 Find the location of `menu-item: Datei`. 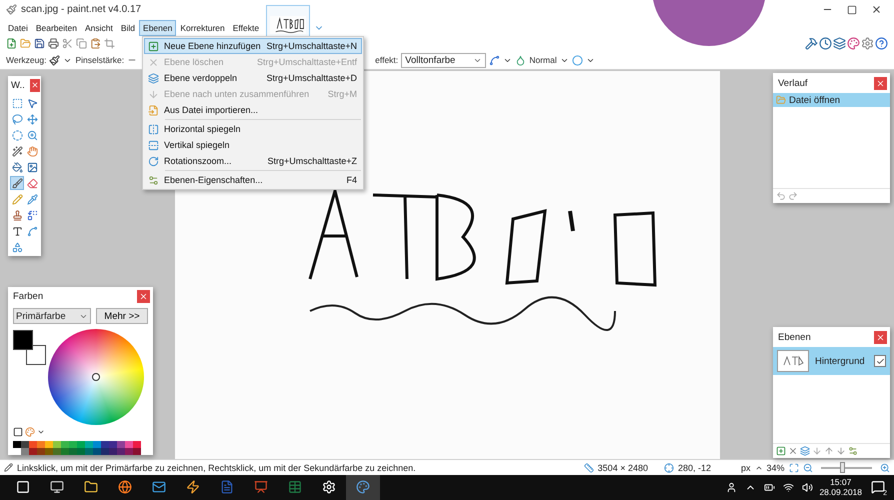

menu-item: Datei is located at coordinates (18, 28).